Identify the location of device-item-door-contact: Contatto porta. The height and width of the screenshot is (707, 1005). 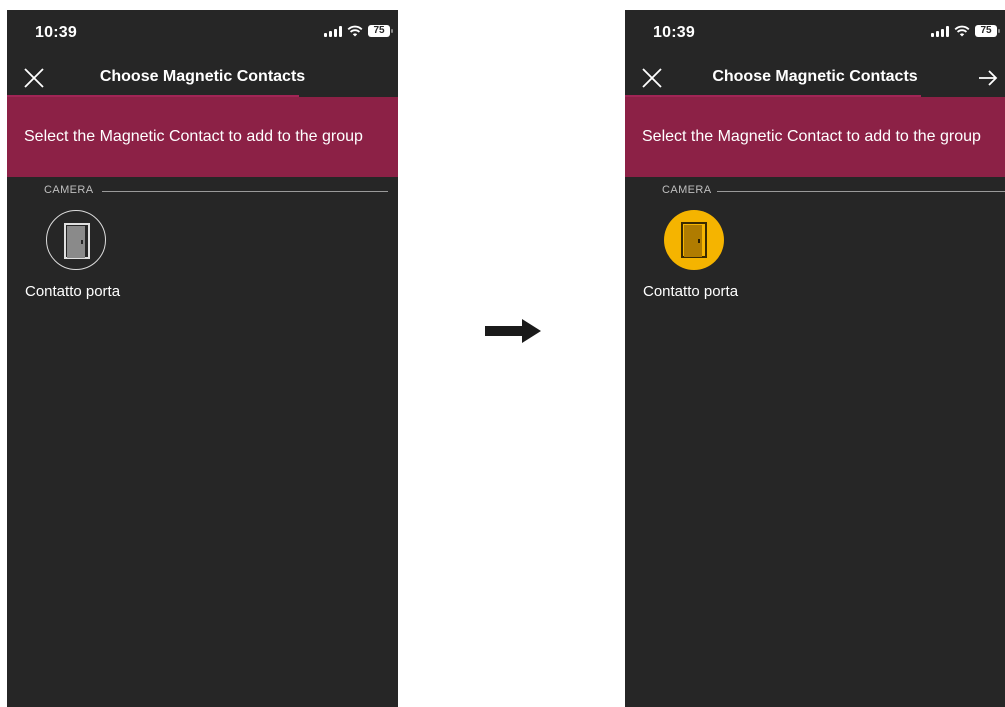
(82, 250).